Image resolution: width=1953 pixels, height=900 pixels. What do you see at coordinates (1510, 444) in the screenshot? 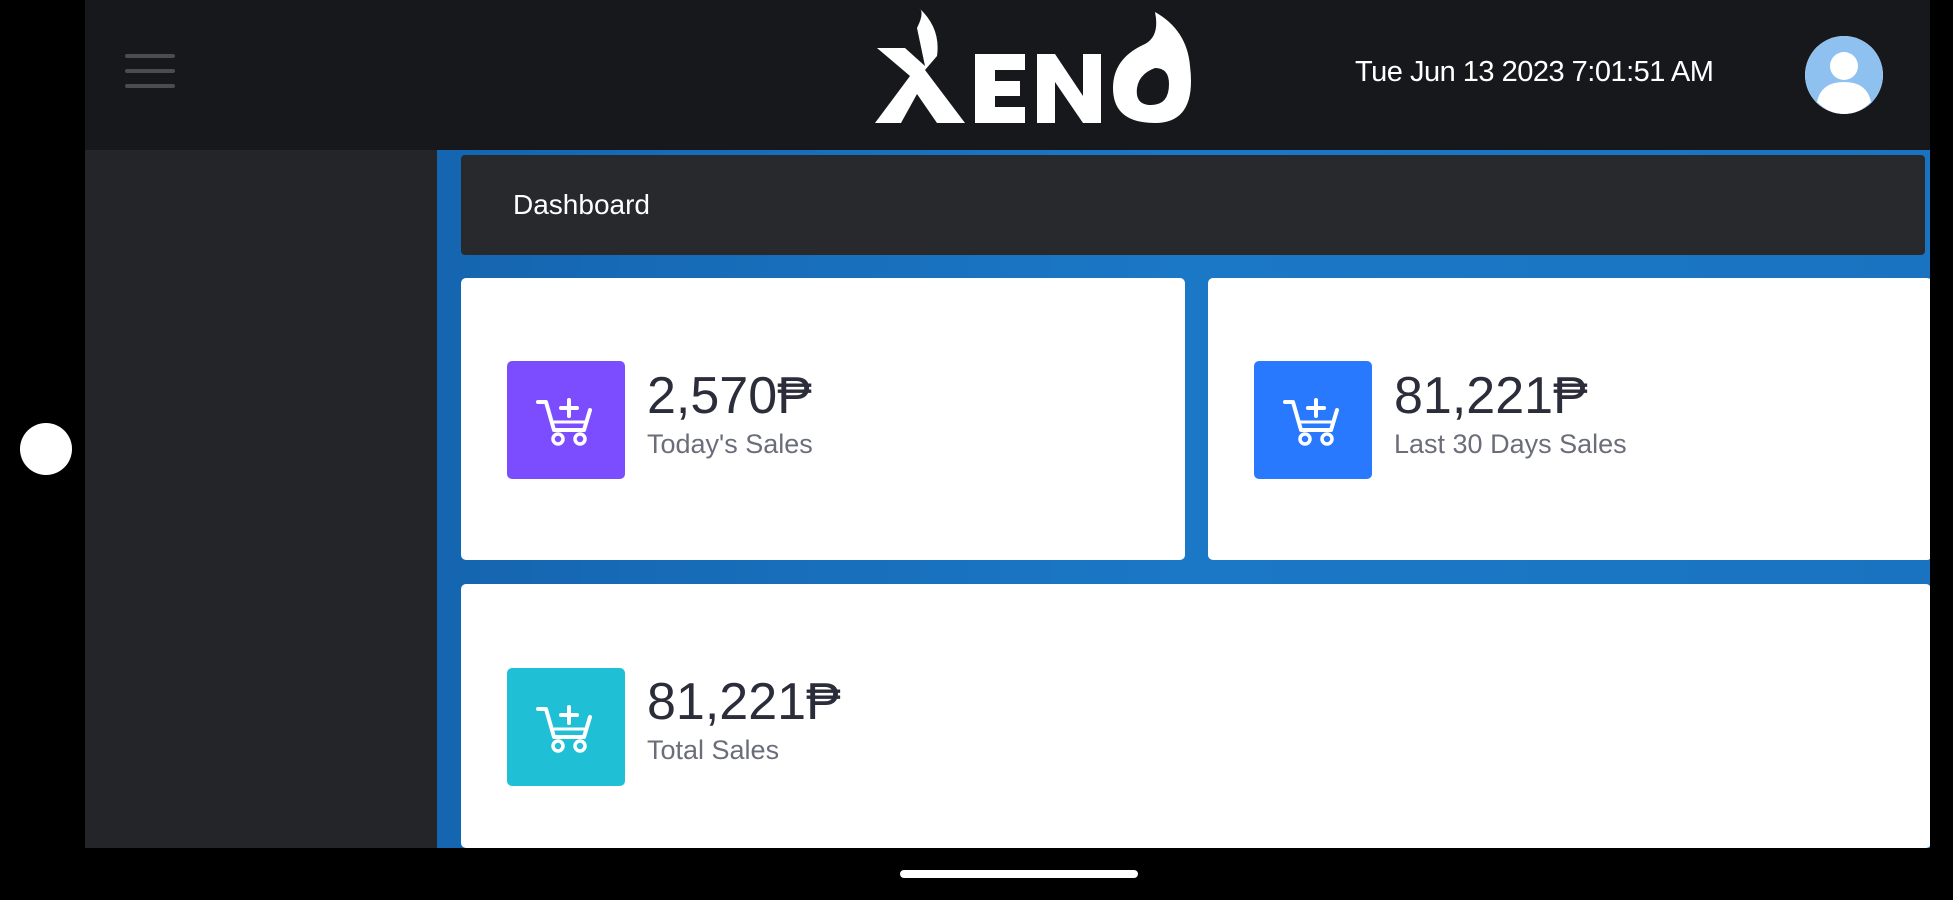
I see `last-30-days-sales-label: Last 30 Days Sales` at bounding box center [1510, 444].